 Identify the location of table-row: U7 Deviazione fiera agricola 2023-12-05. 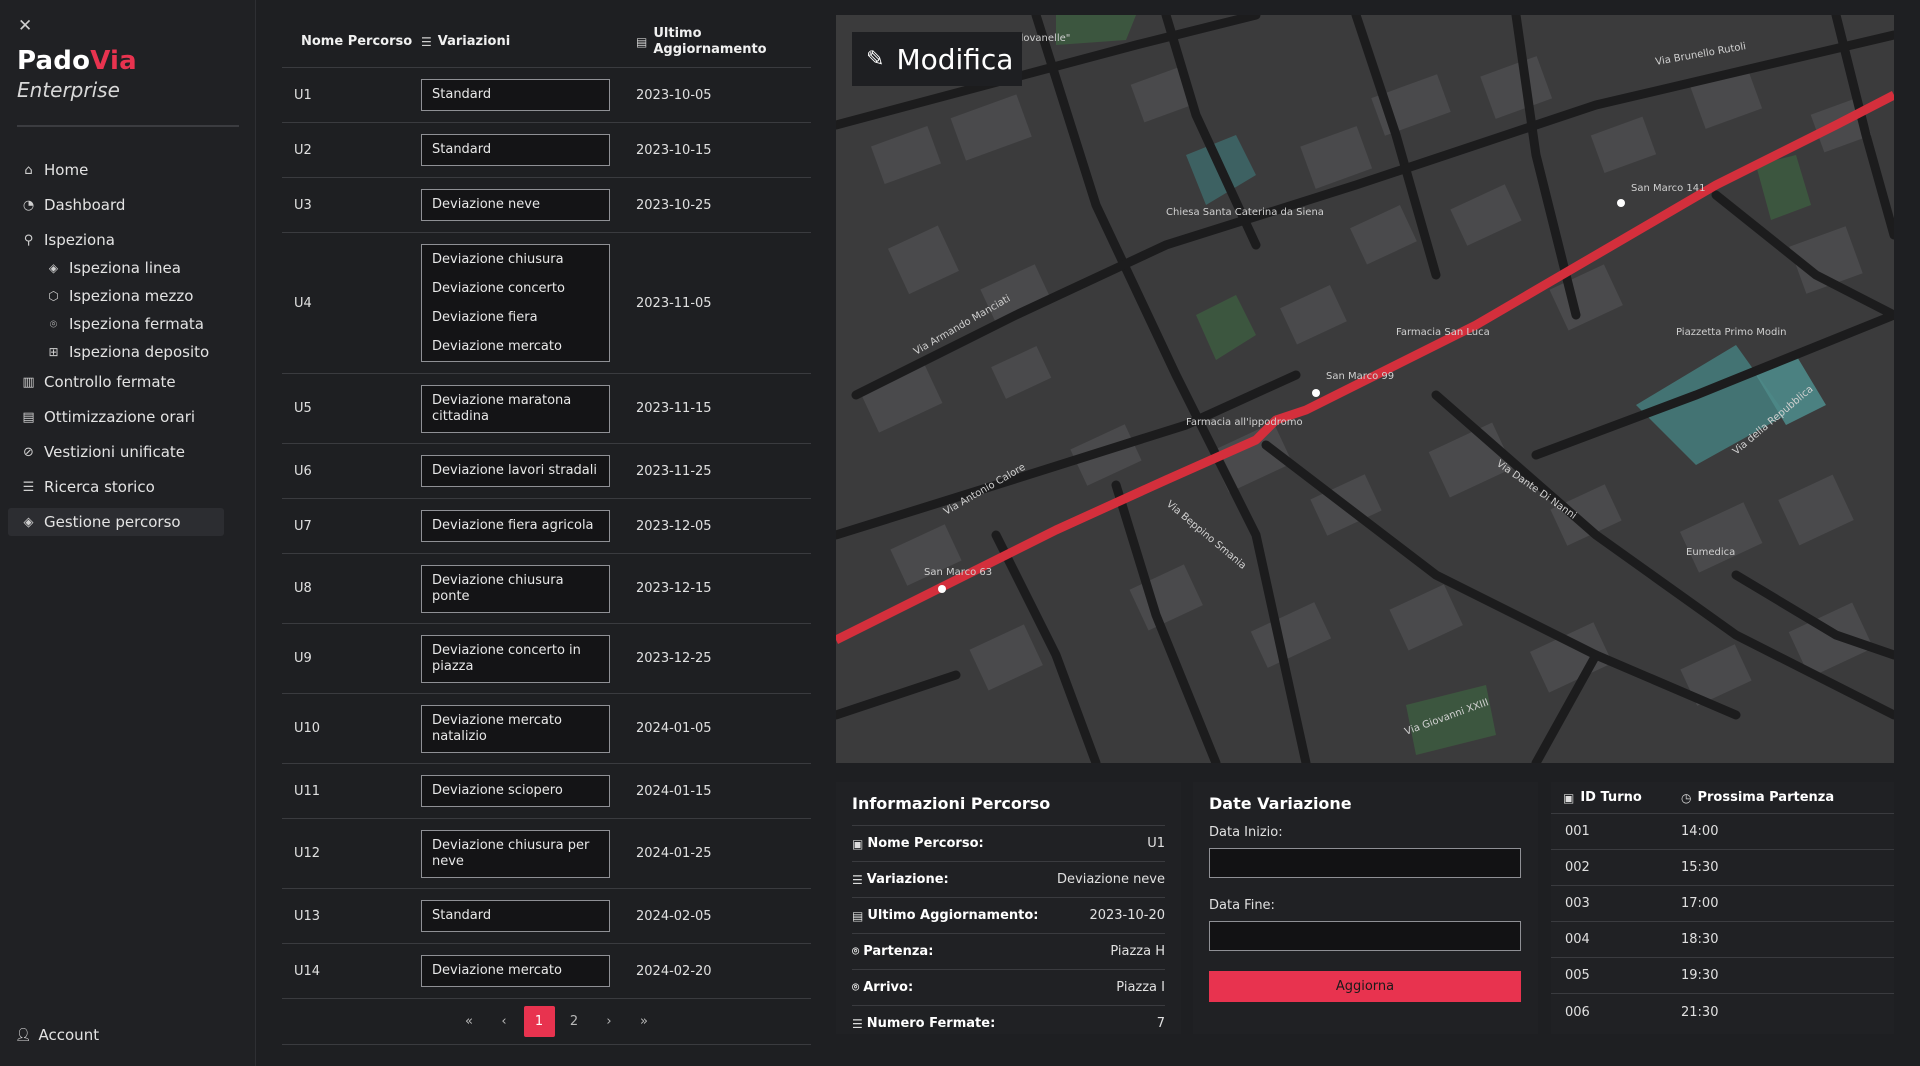
(546, 526).